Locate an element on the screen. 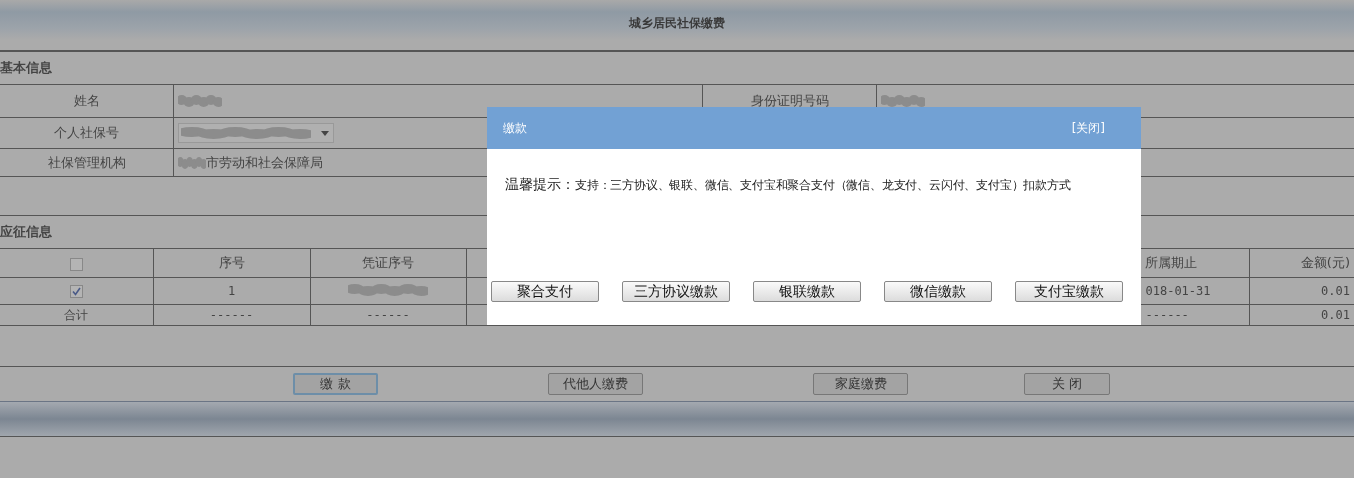 This screenshot has height=478, width=1354. table-cell: 018-01-31 is located at coordinates (1178, 291).